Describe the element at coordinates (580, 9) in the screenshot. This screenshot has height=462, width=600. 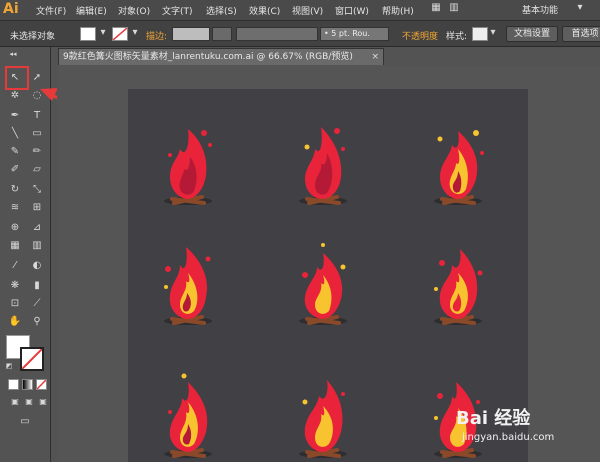
I see `minimize-icon: ▾` at that location.